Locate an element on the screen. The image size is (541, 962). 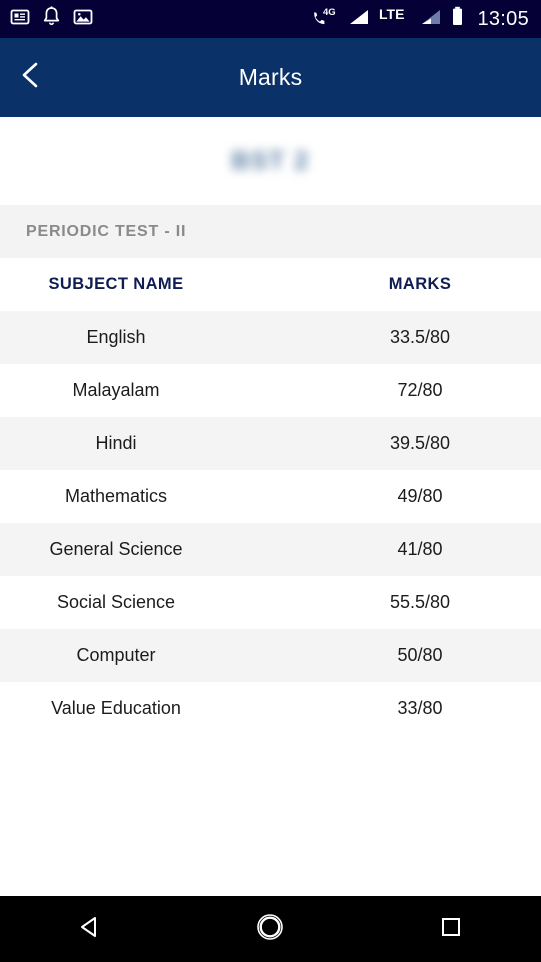
home-nav-button is located at coordinates (270, 929).